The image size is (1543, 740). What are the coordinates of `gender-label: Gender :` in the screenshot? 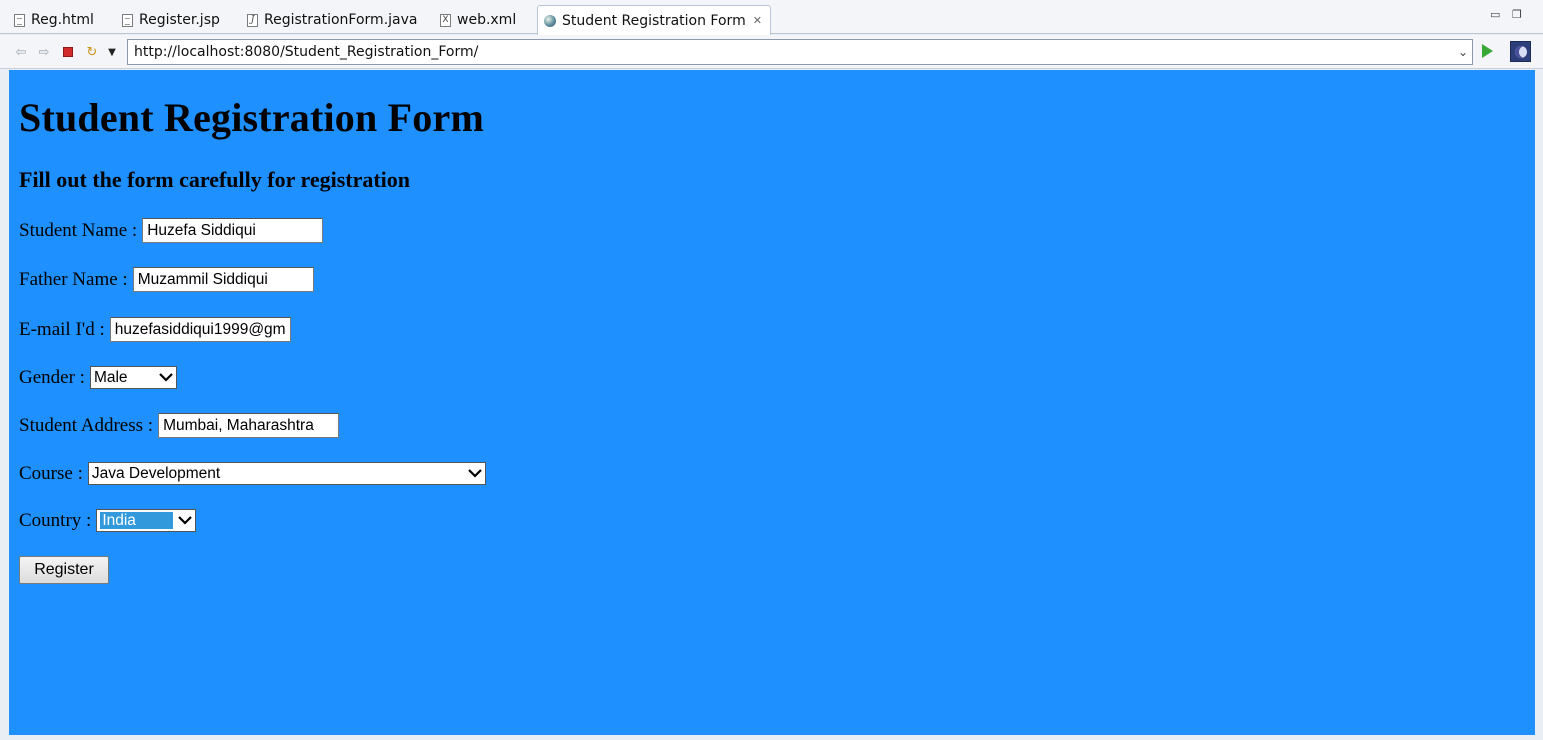 It's located at (52, 377).